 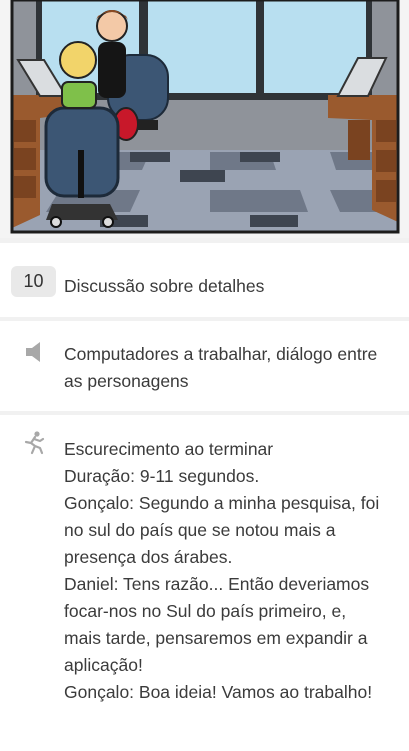 I want to click on shot-number-badge: 10, so click(x=33, y=281).